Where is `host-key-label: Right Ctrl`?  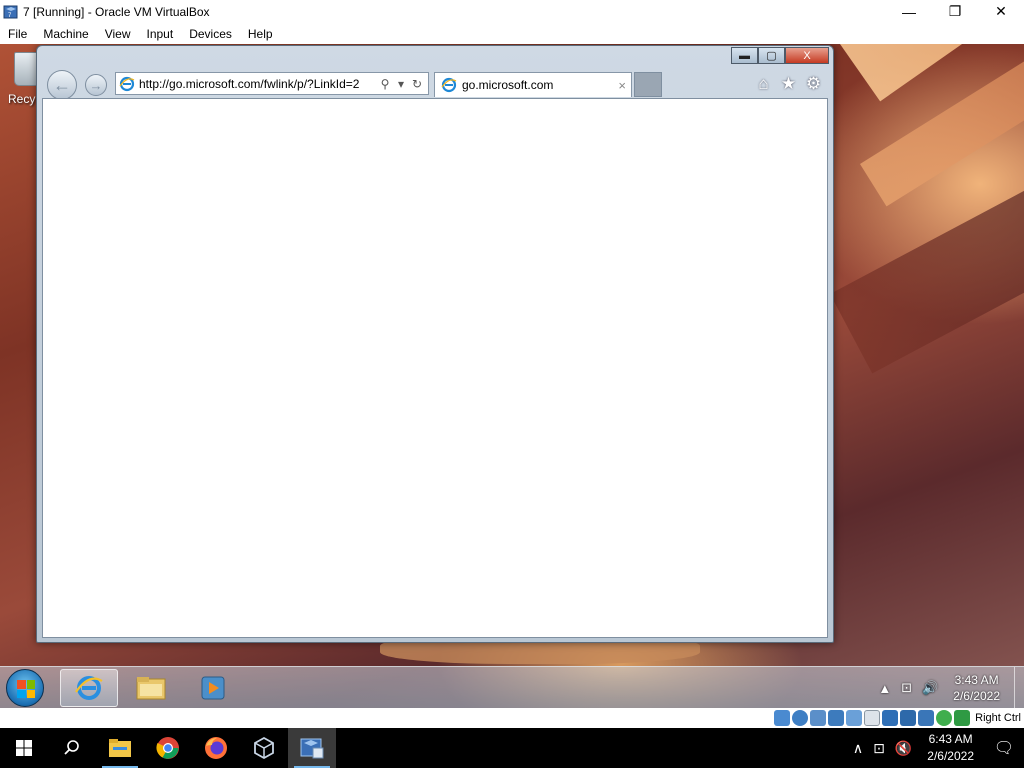 host-key-label: Right Ctrl is located at coordinates (998, 718).